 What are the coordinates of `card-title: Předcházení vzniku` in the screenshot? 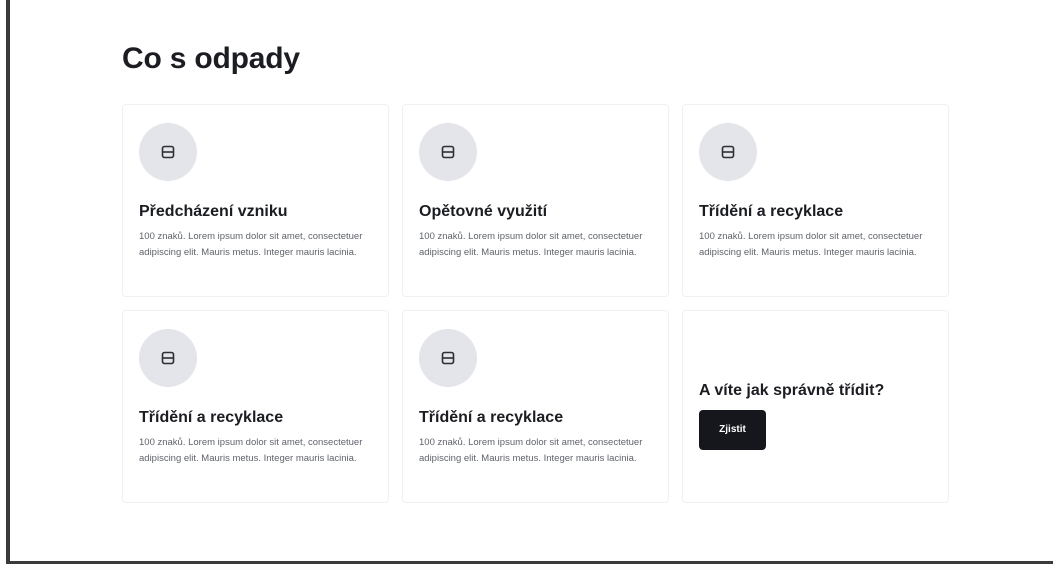 It's located at (213, 211).